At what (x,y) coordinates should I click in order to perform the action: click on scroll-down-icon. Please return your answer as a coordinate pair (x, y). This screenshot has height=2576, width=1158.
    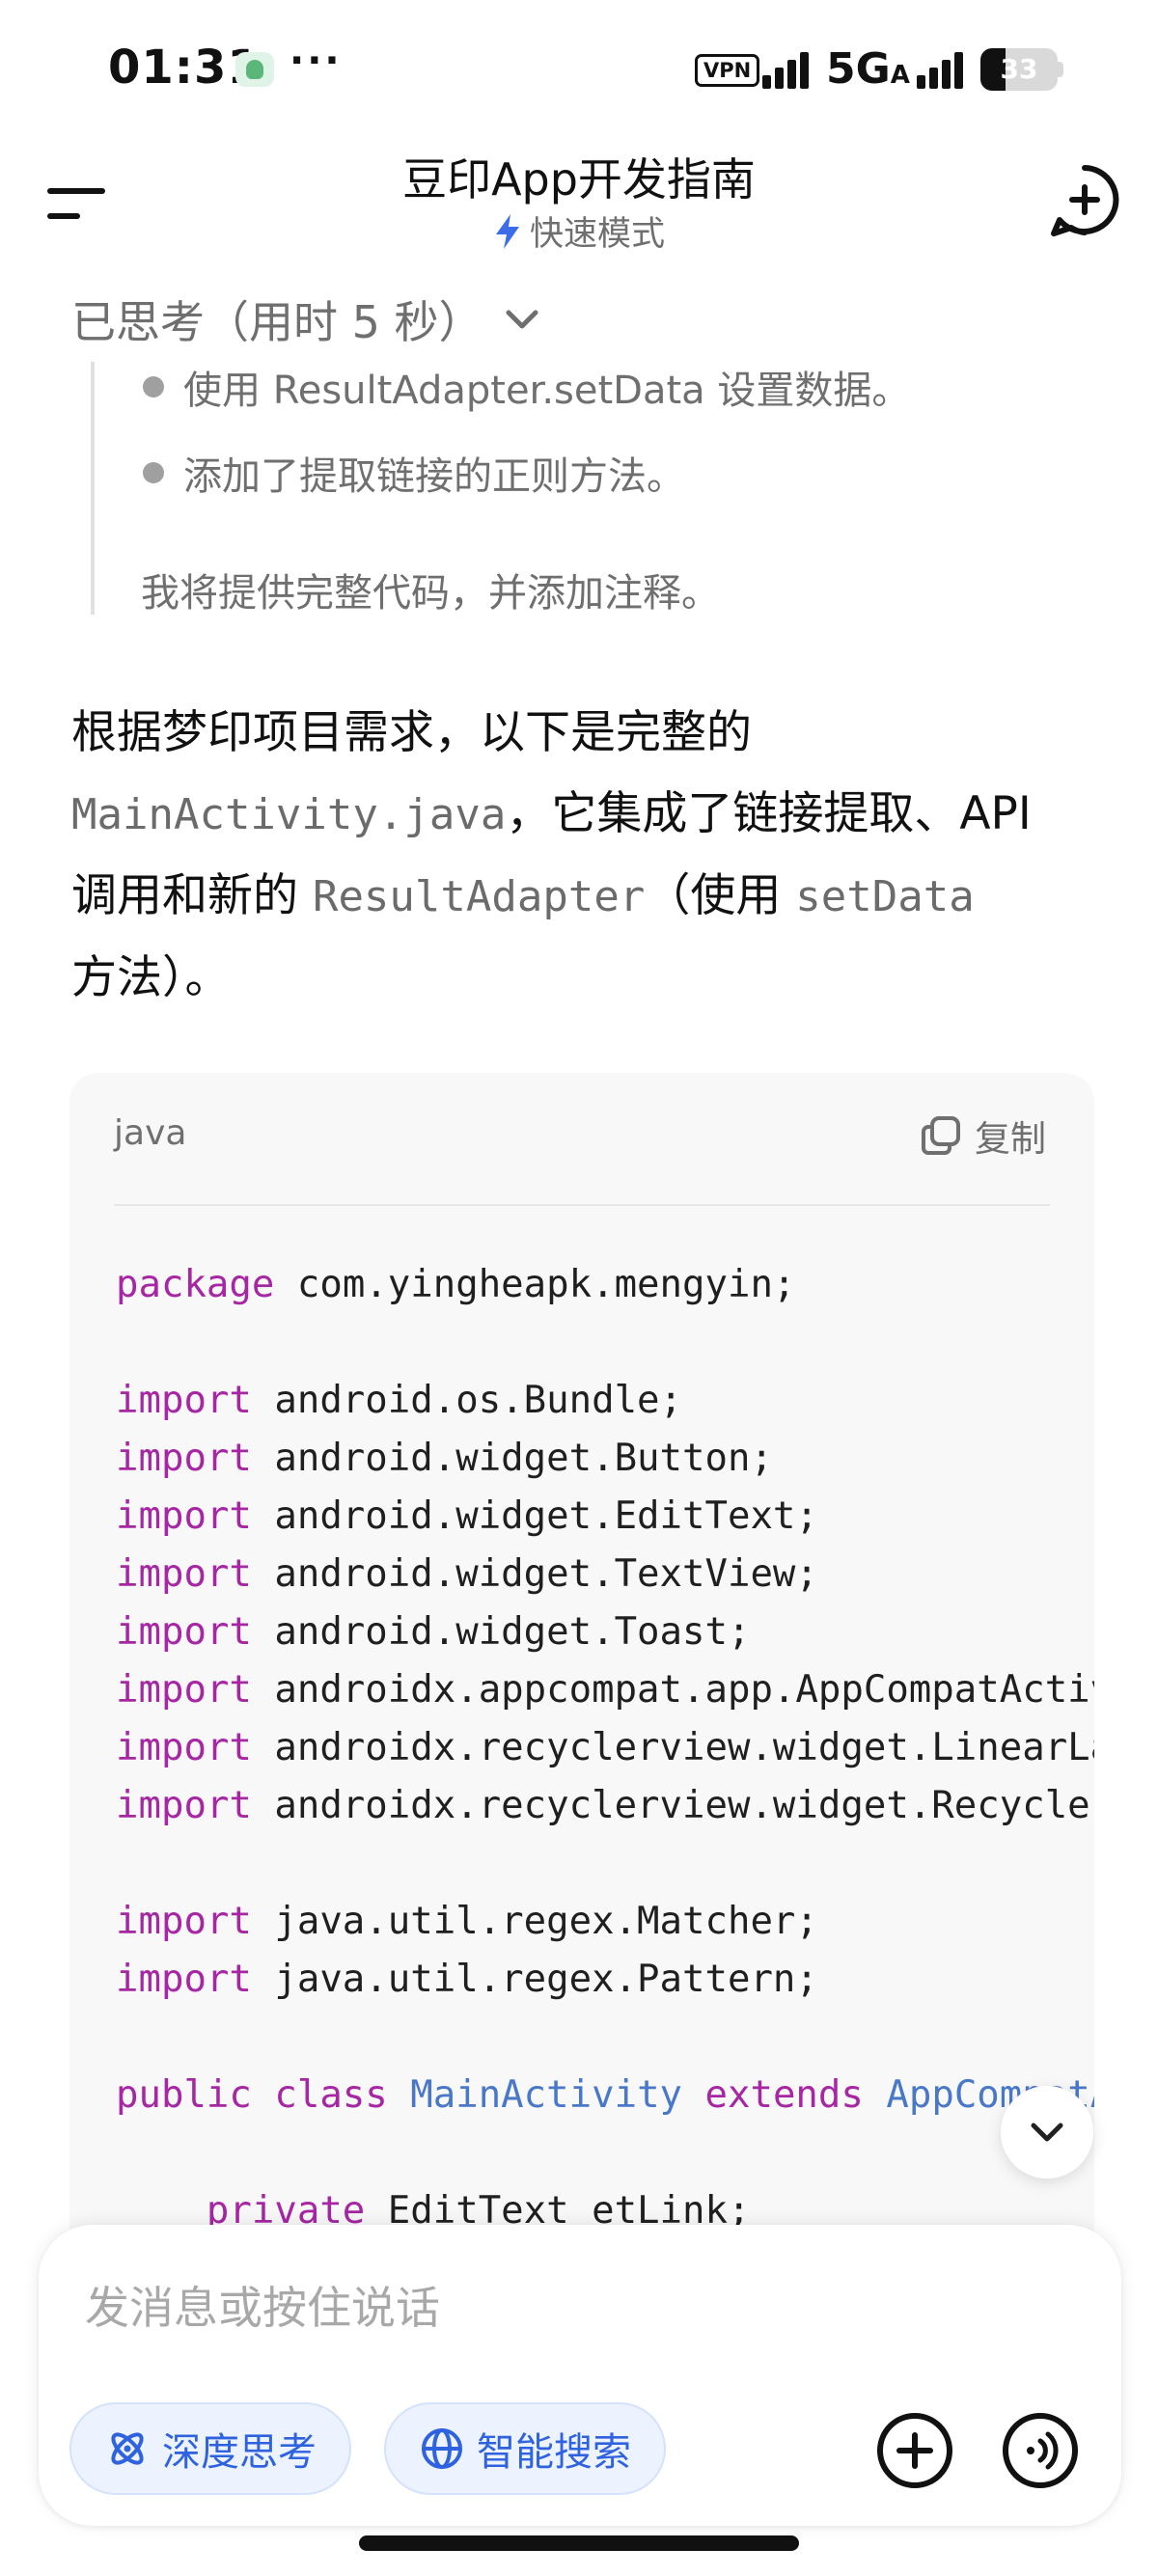
    Looking at the image, I should click on (1047, 2132).